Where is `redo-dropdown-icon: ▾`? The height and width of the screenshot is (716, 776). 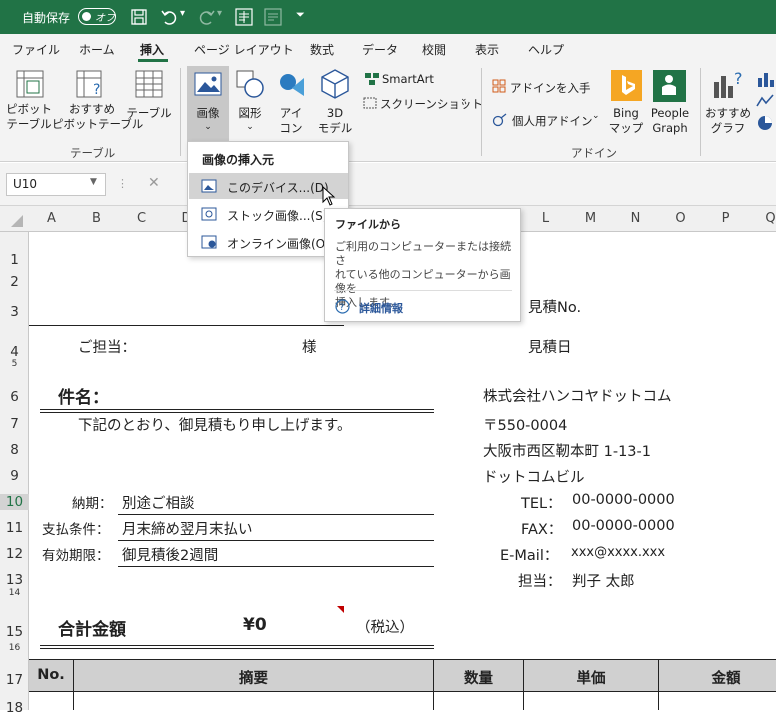 redo-dropdown-icon: ▾ is located at coordinates (219, 13).